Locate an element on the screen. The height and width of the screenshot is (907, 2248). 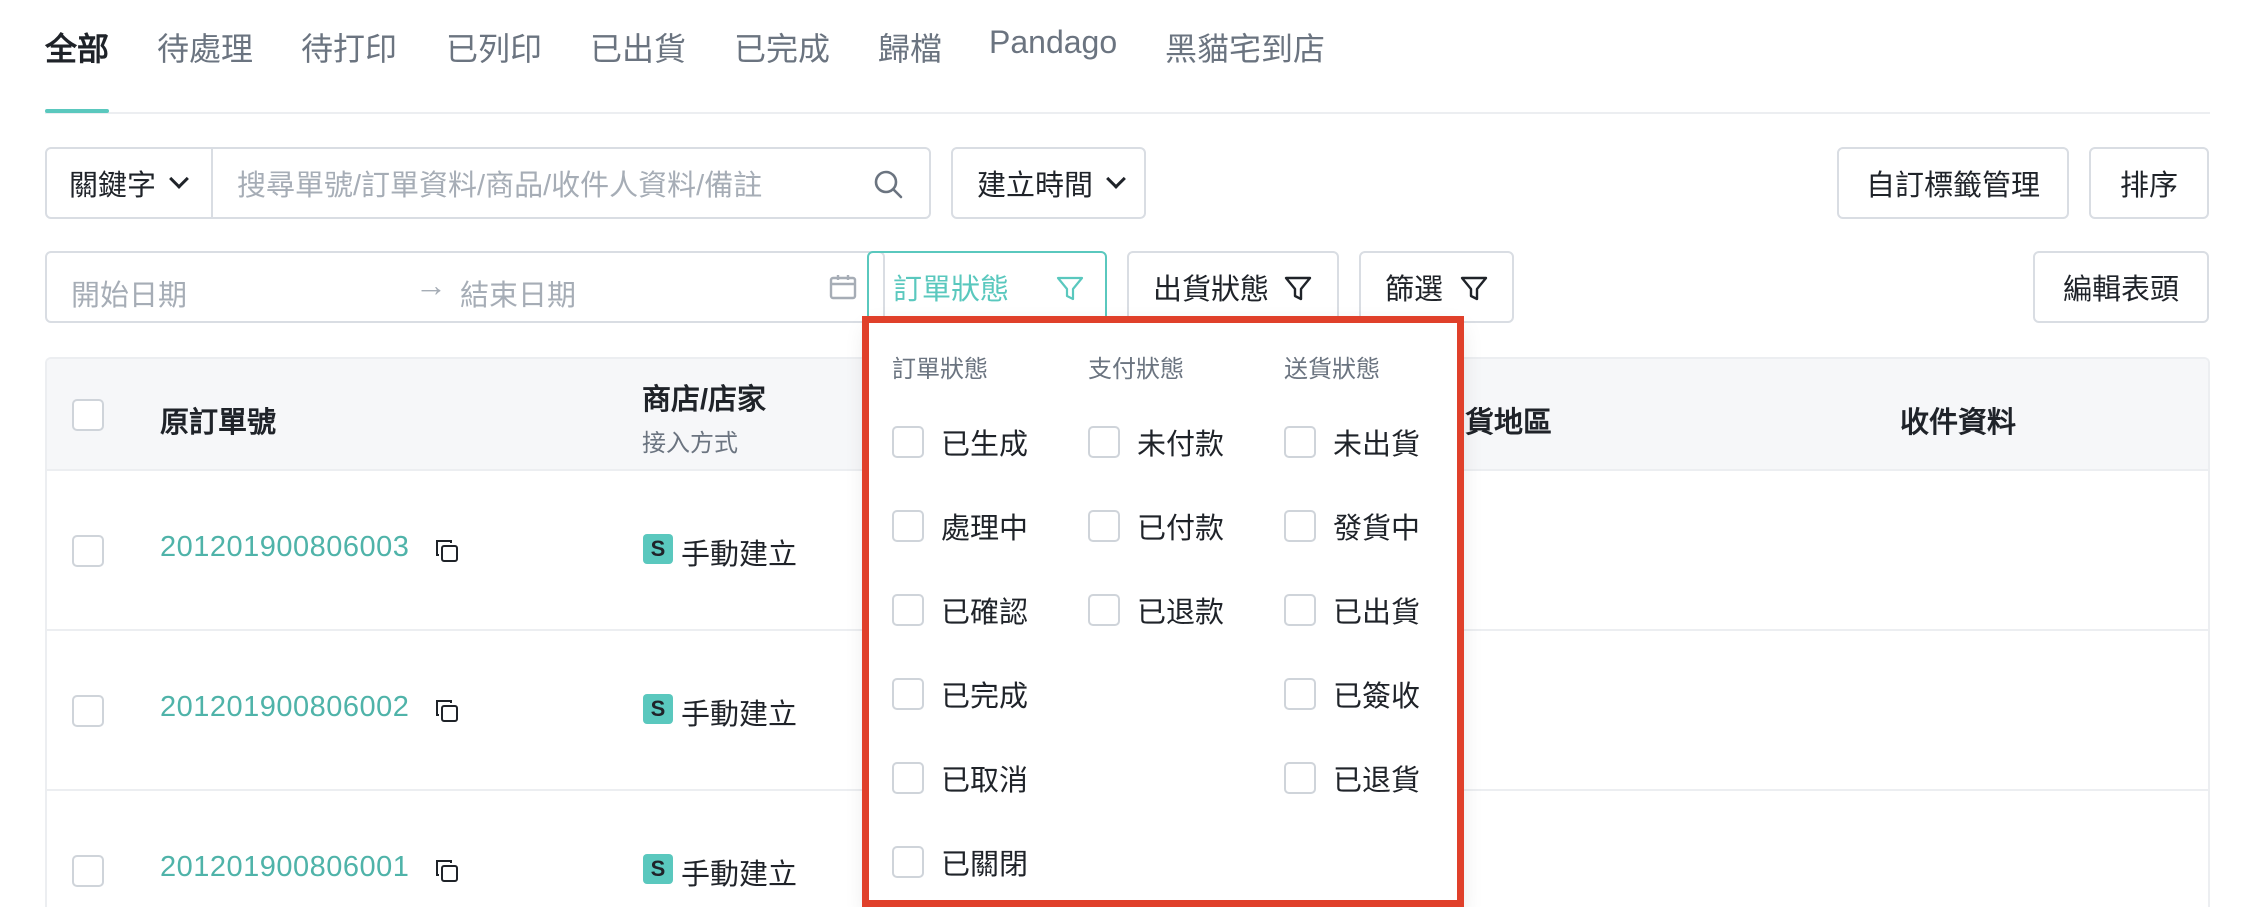
order-status-filter: 訂單狀態 is located at coordinates (987, 287).